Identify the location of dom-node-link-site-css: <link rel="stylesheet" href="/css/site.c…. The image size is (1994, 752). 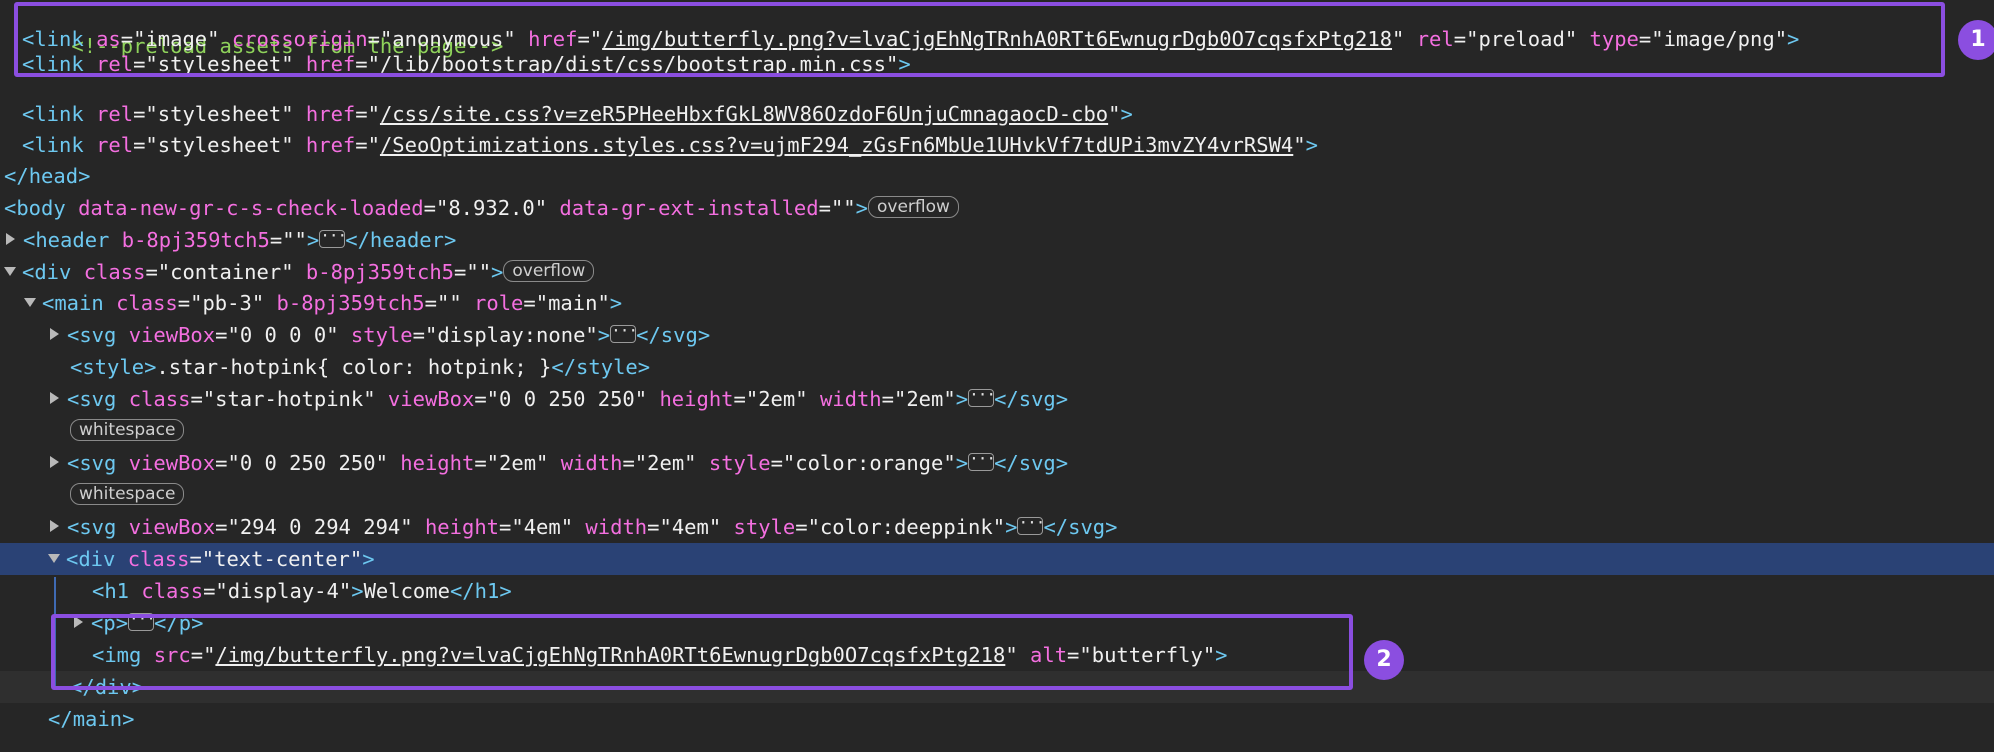
(997, 114).